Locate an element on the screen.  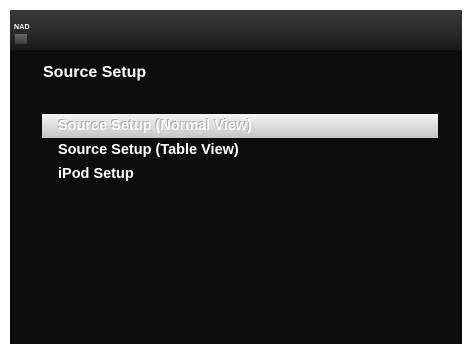
brand-label: NAD is located at coordinates (22, 27).